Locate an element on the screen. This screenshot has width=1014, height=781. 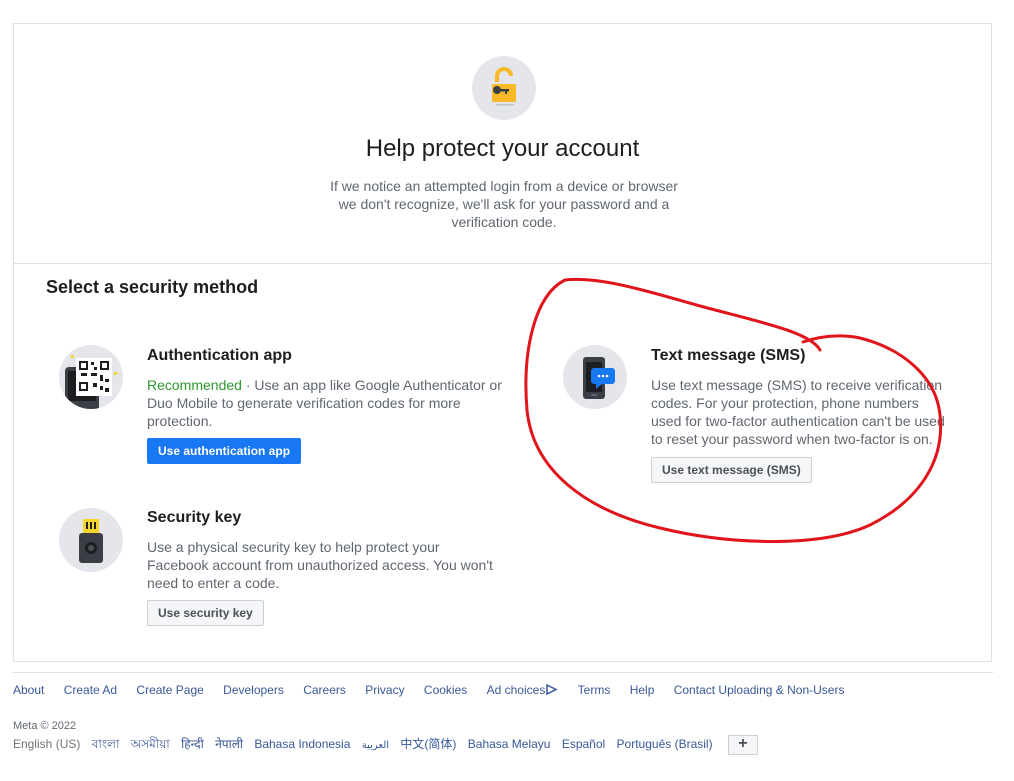
usb-key-icon is located at coordinates (91, 540).